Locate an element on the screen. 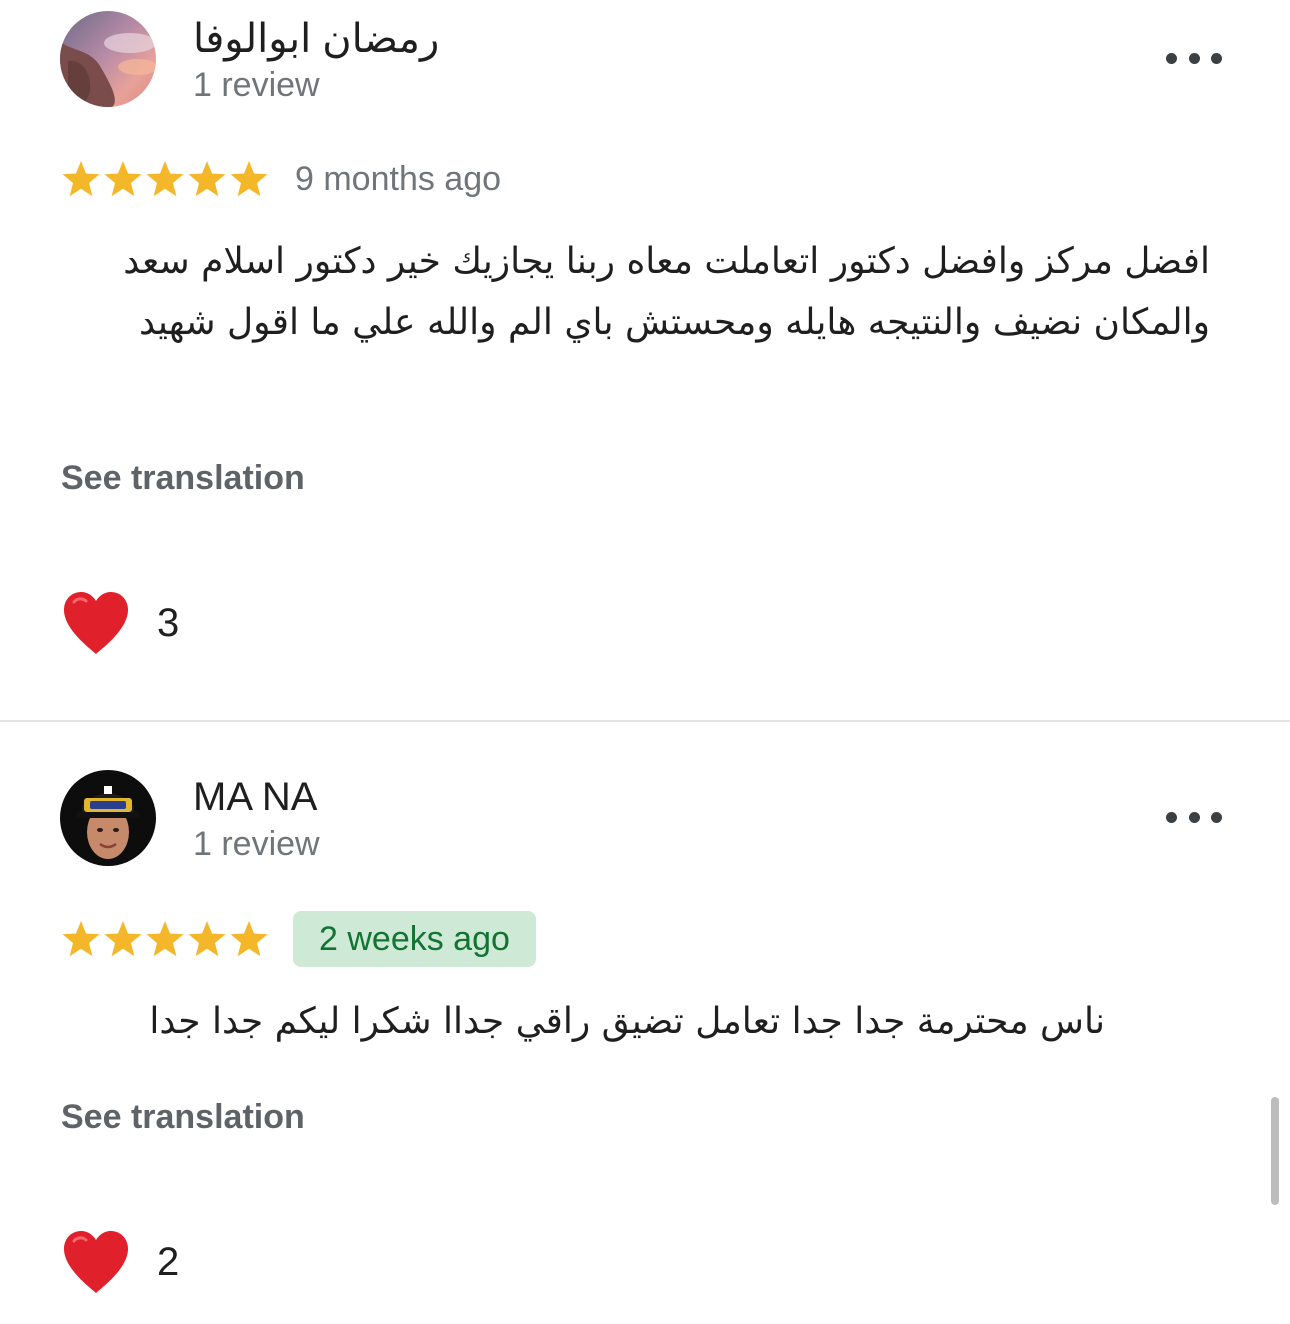 The width and height of the screenshot is (1290, 1324). author-name: رمضان ابوالوفا is located at coordinates (316, 39).